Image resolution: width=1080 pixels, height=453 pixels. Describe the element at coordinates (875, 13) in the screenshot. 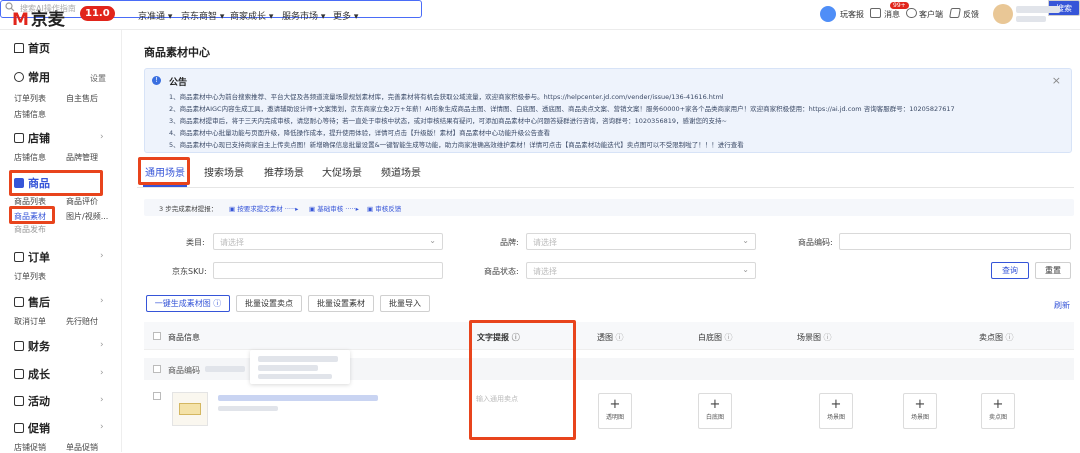

I see `message-icon` at that location.